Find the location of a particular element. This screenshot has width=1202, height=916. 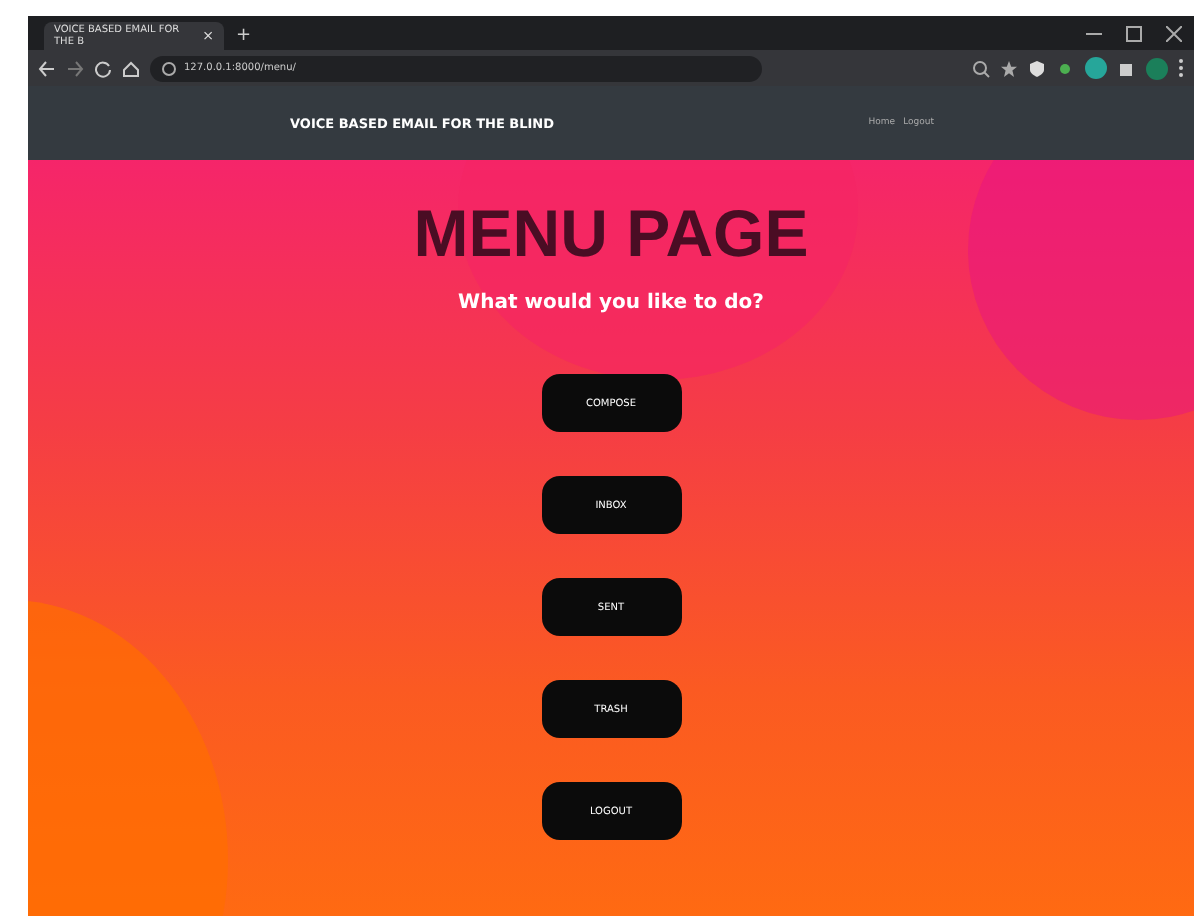

new-tab-button: + is located at coordinates (244, 36).